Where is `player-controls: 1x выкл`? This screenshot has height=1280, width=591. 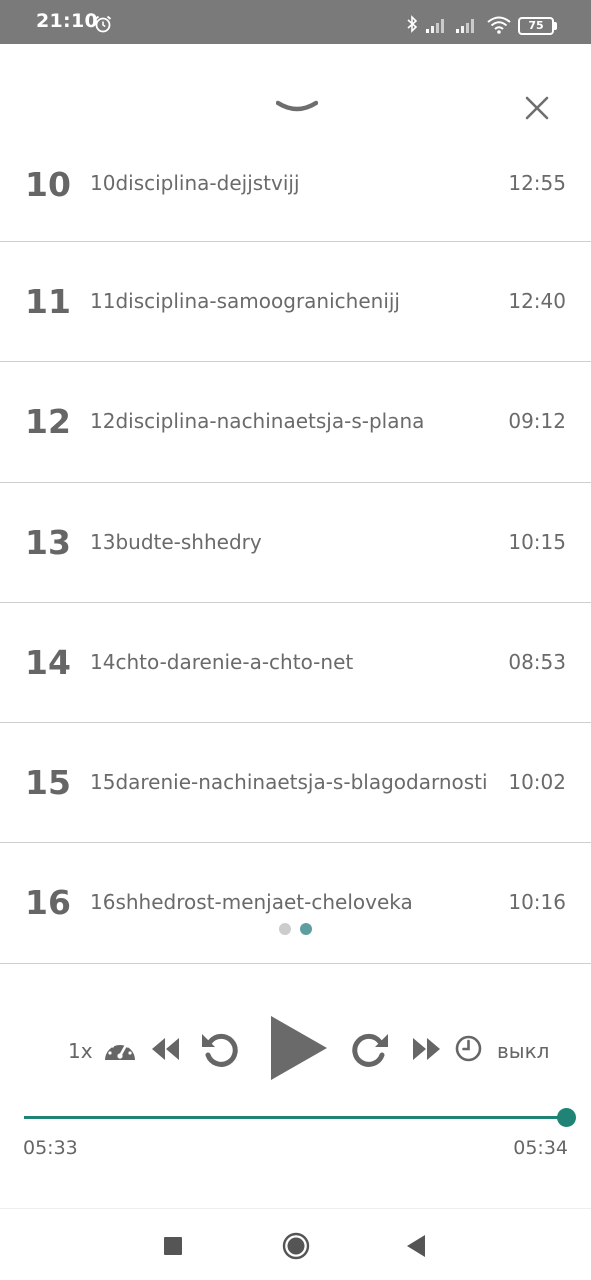
player-controls: 1x выкл is located at coordinates (295, 1050).